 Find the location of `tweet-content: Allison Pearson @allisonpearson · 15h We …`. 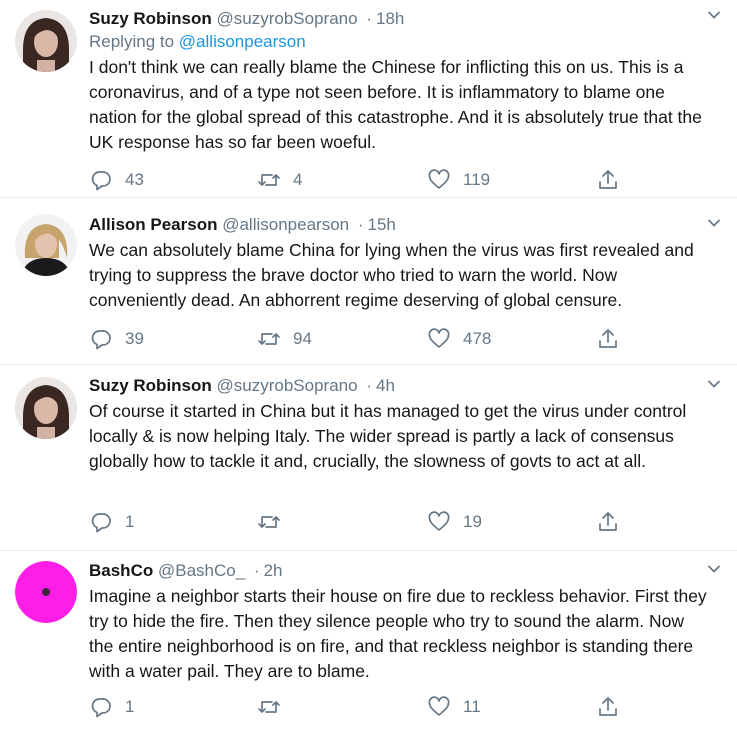

tweet-content: Allison Pearson @allisonpearson · 15h We … is located at coordinates (399, 263).